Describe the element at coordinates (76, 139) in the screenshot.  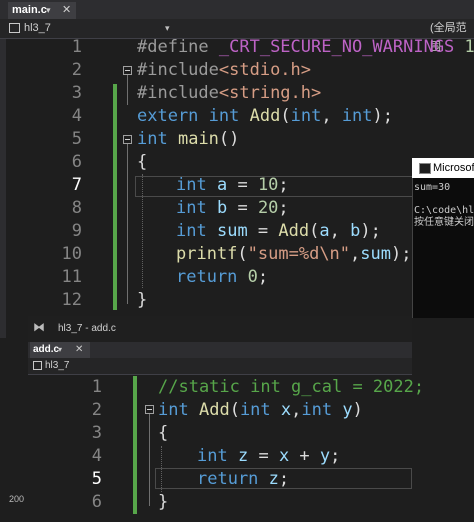
I see `line-number: 5` at that location.